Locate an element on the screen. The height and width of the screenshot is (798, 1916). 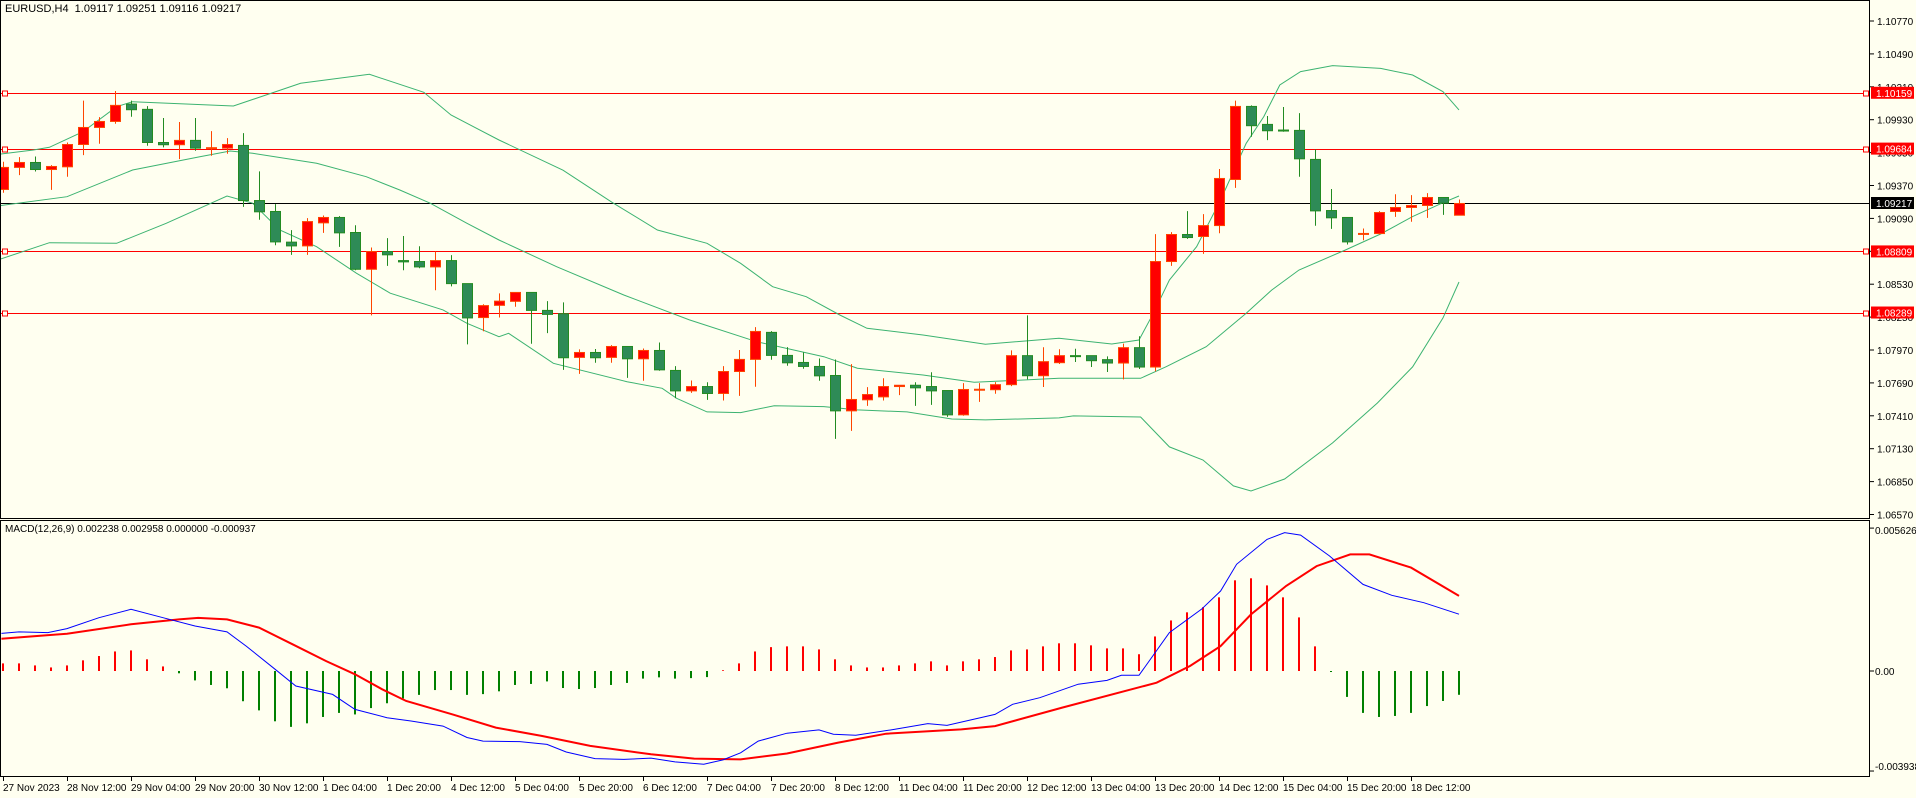
macd-axis-label: -0.003938 is located at coordinates (1895, 767).